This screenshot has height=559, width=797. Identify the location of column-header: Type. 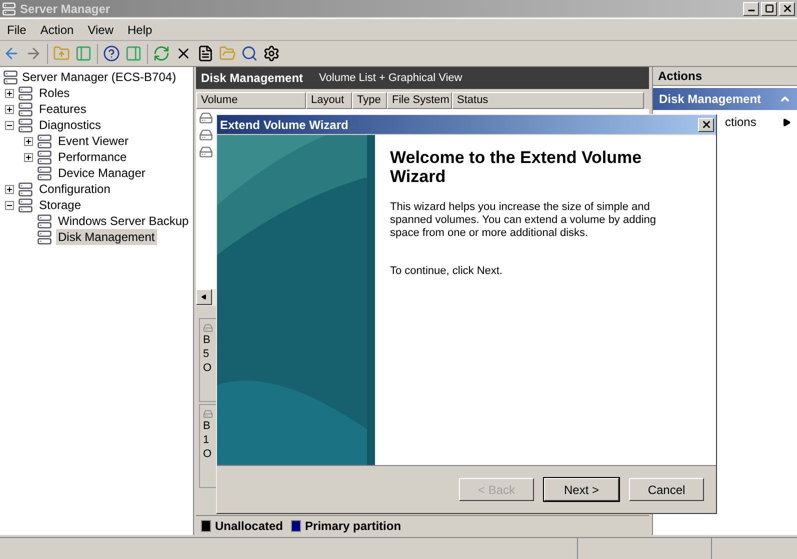
(369, 100).